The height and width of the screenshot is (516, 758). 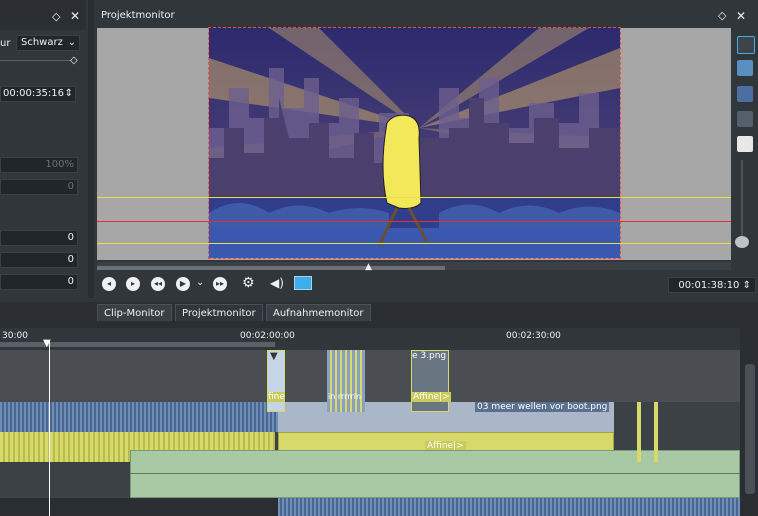 I want to click on clip-effect-label: in rrrrrin, so click(x=345, y=396).